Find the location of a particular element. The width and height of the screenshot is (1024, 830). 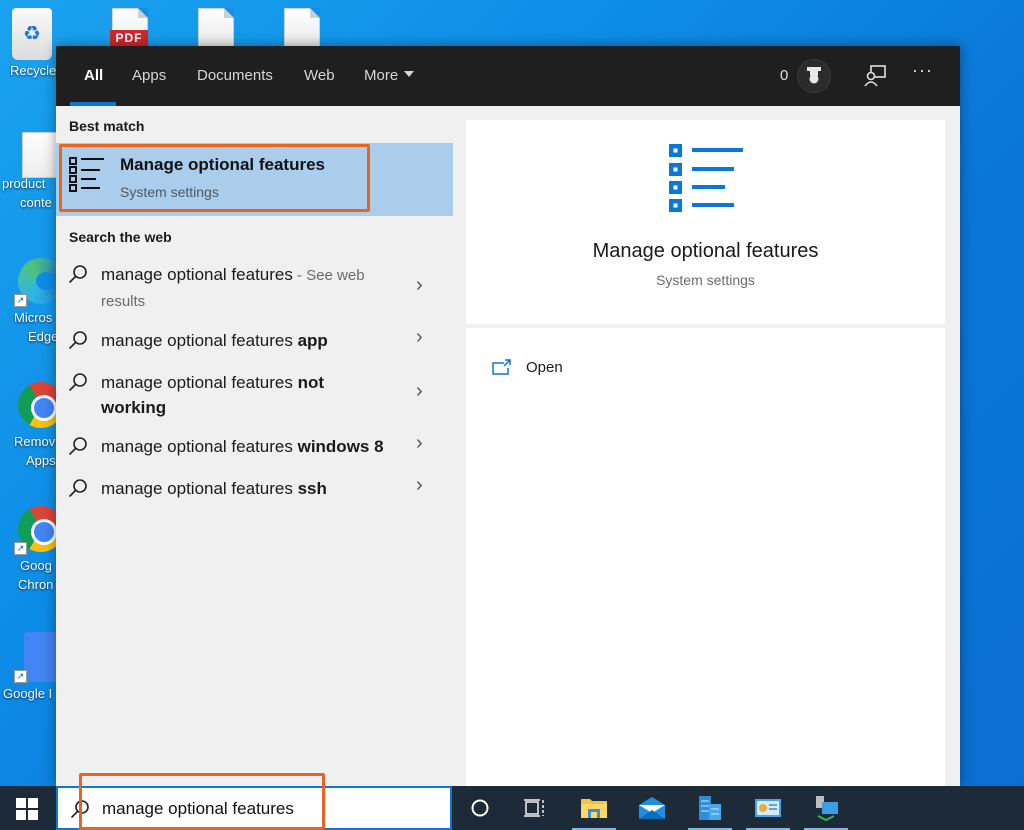

web-result-suggestion: app is located at coordinates (312, 340).